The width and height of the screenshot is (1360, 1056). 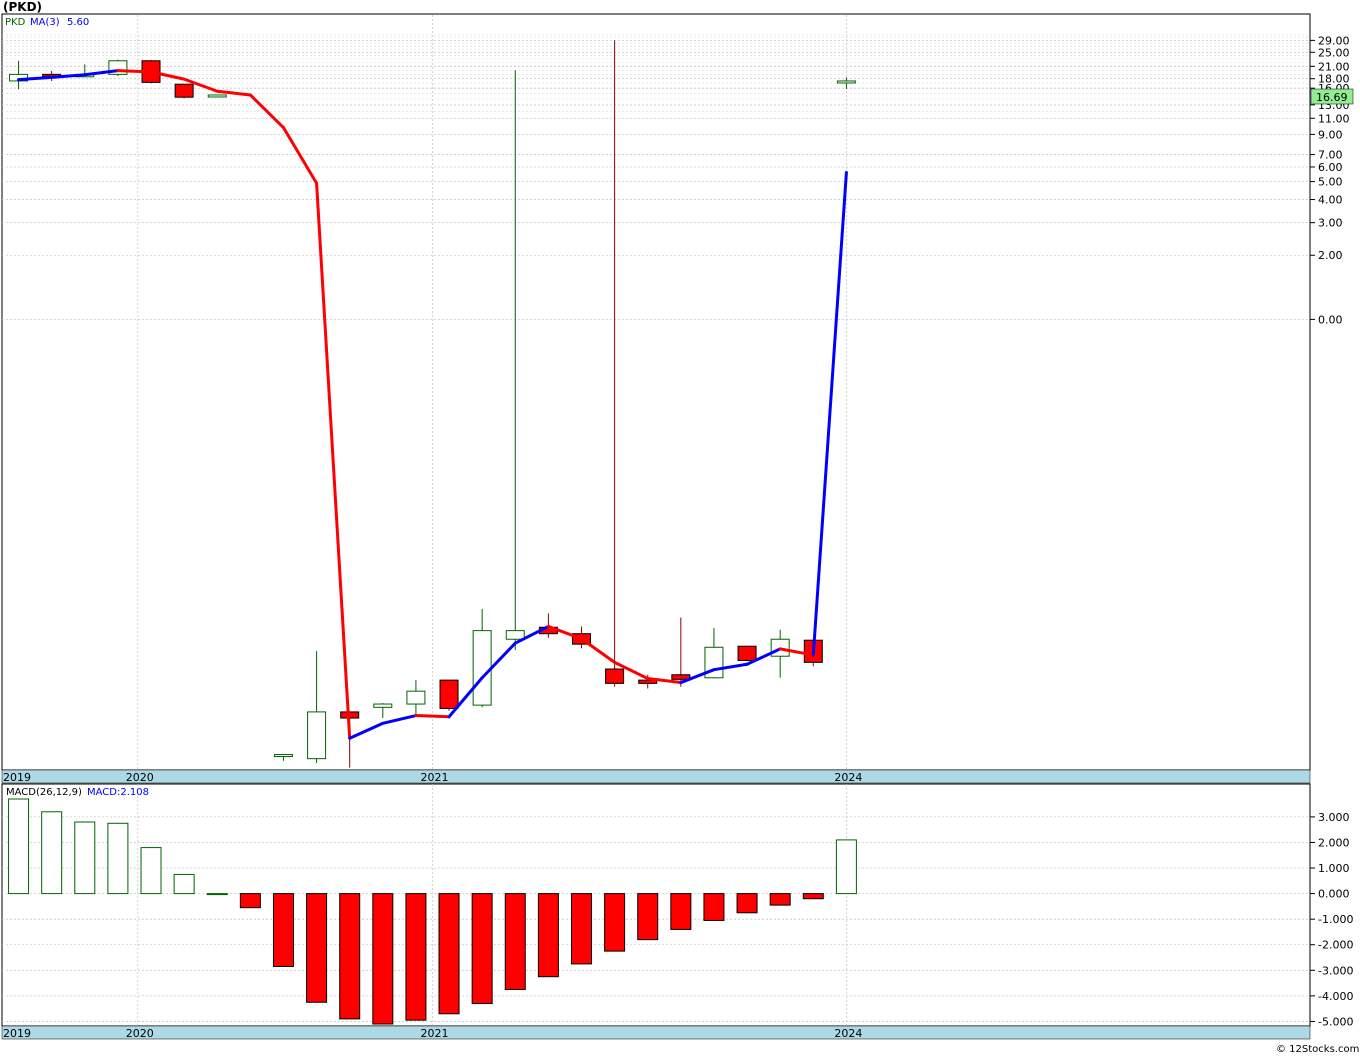 I want to click on price-y-tick-label: 25.00, so click(x=1334, y=52).